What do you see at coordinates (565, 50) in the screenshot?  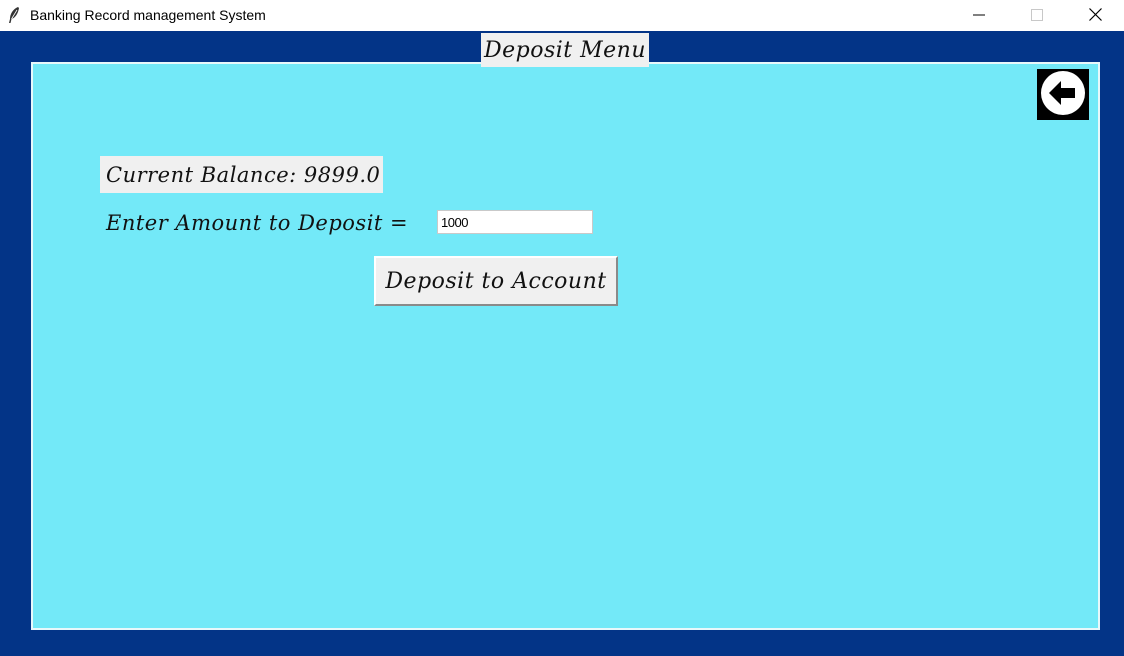 I see `page-title: Deposit Menu` at bounding box center [565, 50].